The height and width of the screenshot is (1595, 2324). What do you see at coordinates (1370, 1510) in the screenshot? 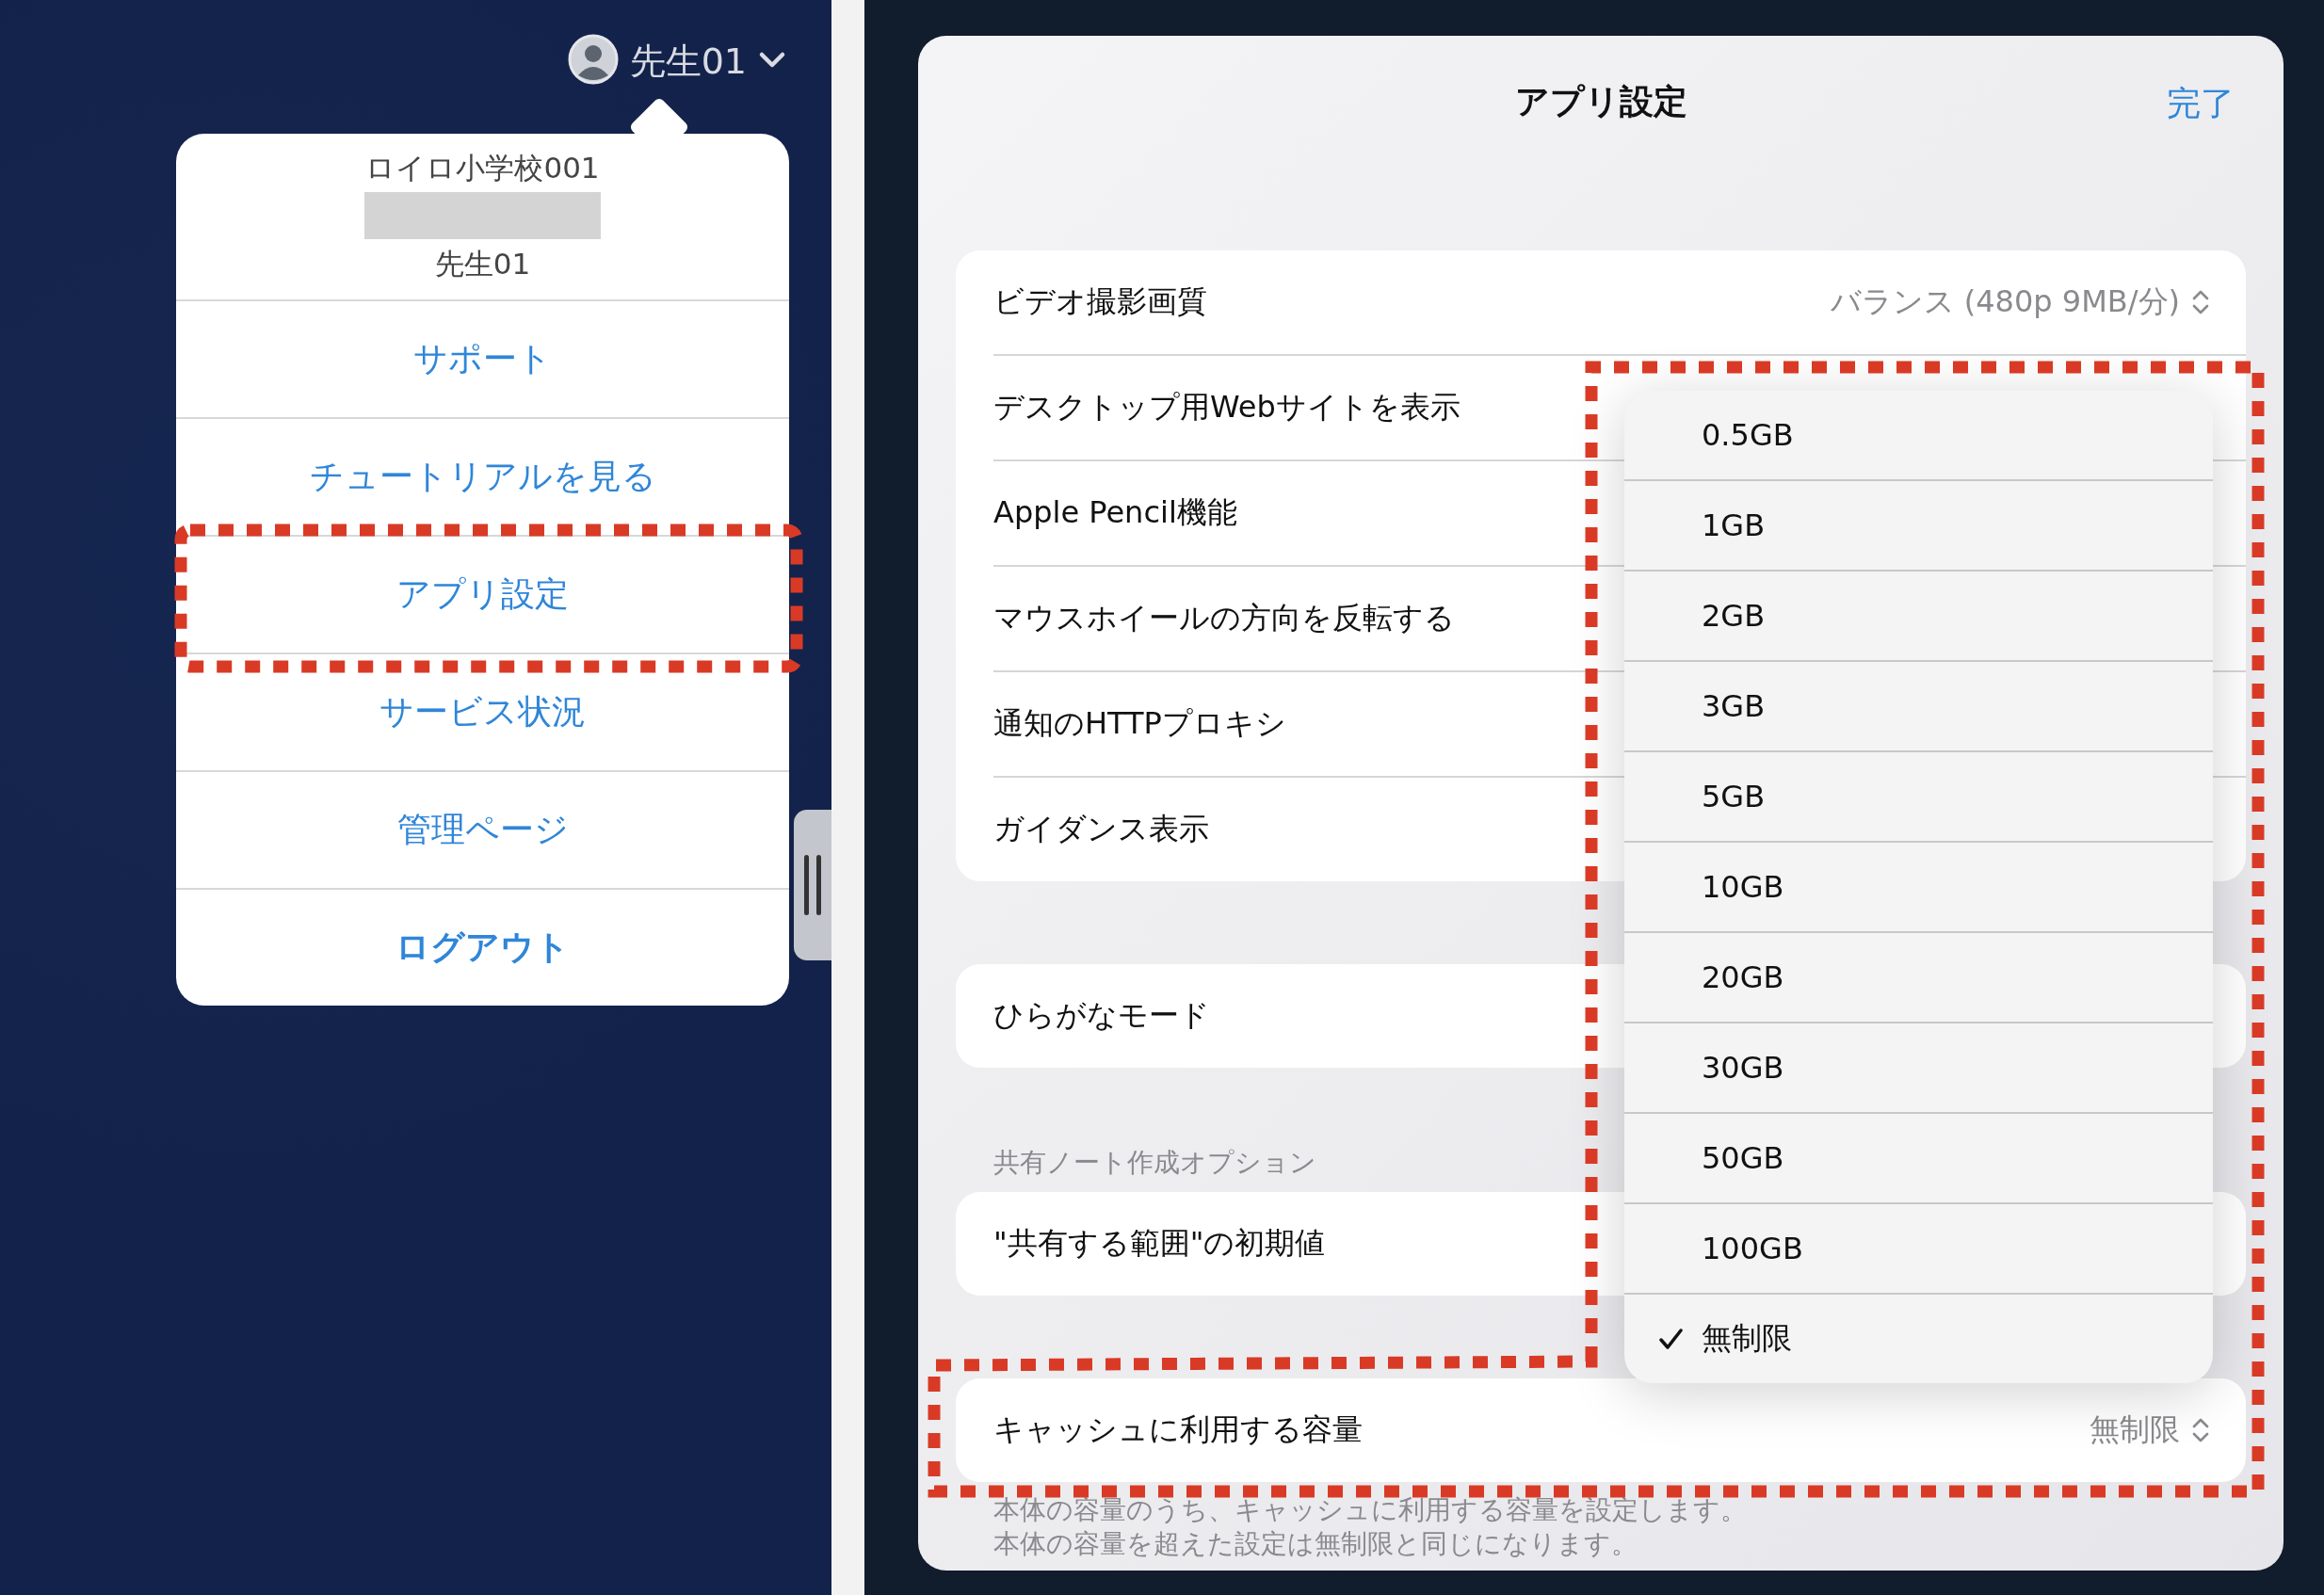
I see `footnote-text: 本体の容量のうち、キャッシュに利用する容量を設定します。` at bounding box center [1370, 1510].